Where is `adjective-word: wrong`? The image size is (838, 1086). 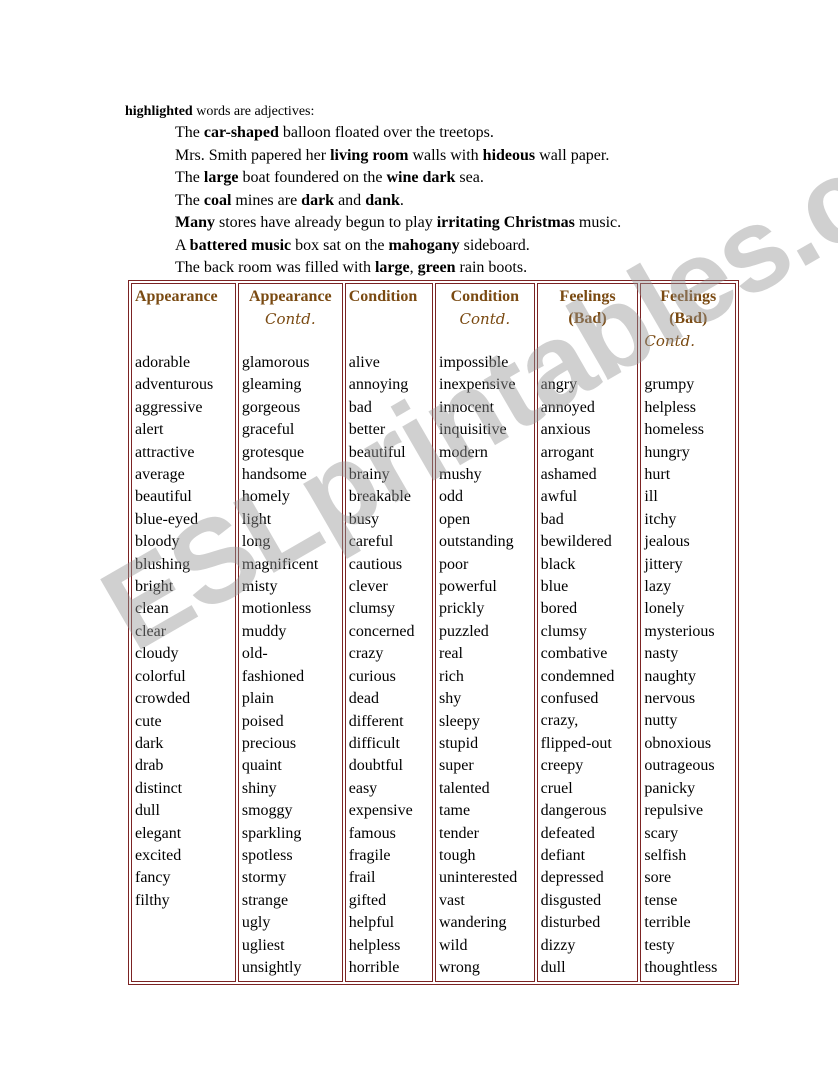 adjective-word: wrong is located at coordinates (459, 967).